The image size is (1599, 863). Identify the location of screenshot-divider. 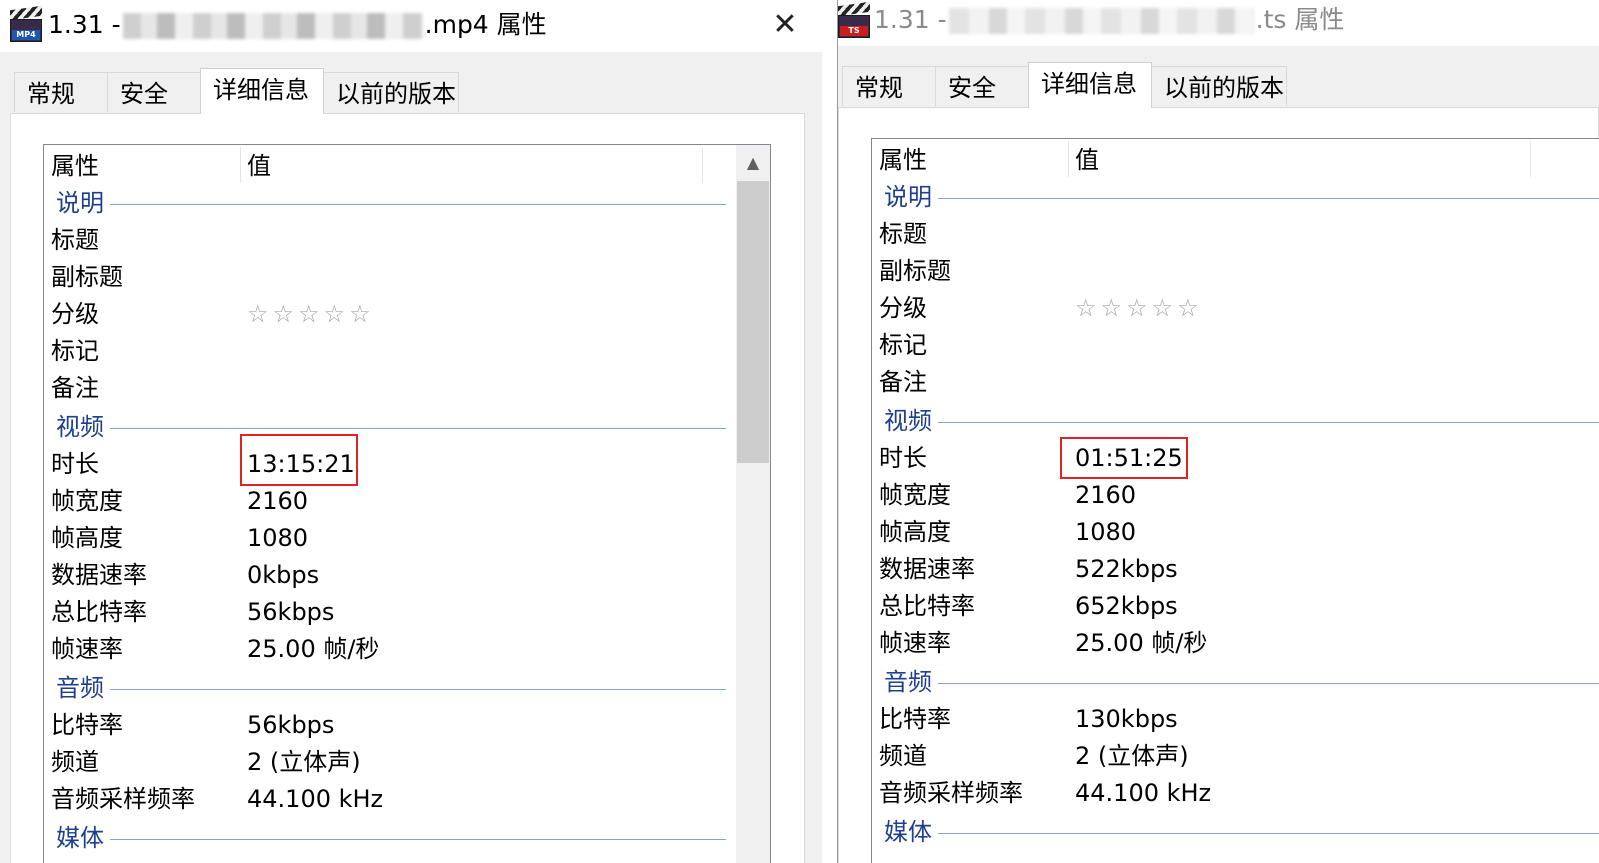
(830, 431).